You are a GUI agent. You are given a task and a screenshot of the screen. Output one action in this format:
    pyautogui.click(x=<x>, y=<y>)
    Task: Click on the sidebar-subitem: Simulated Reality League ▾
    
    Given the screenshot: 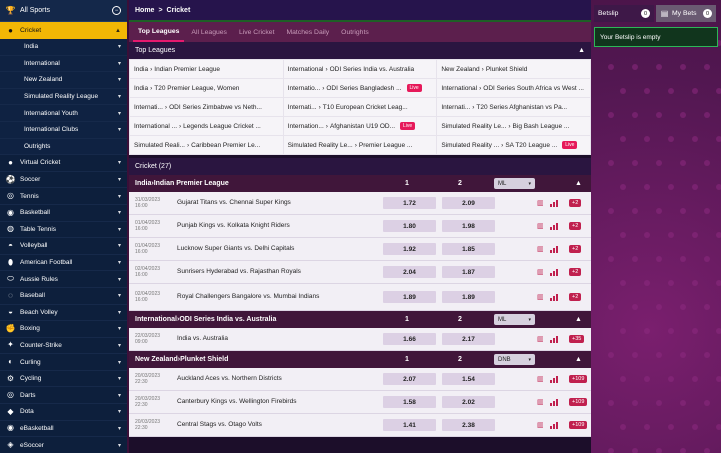 What is the action you would take?
    pyautogui.click(x=63, y=97)
    